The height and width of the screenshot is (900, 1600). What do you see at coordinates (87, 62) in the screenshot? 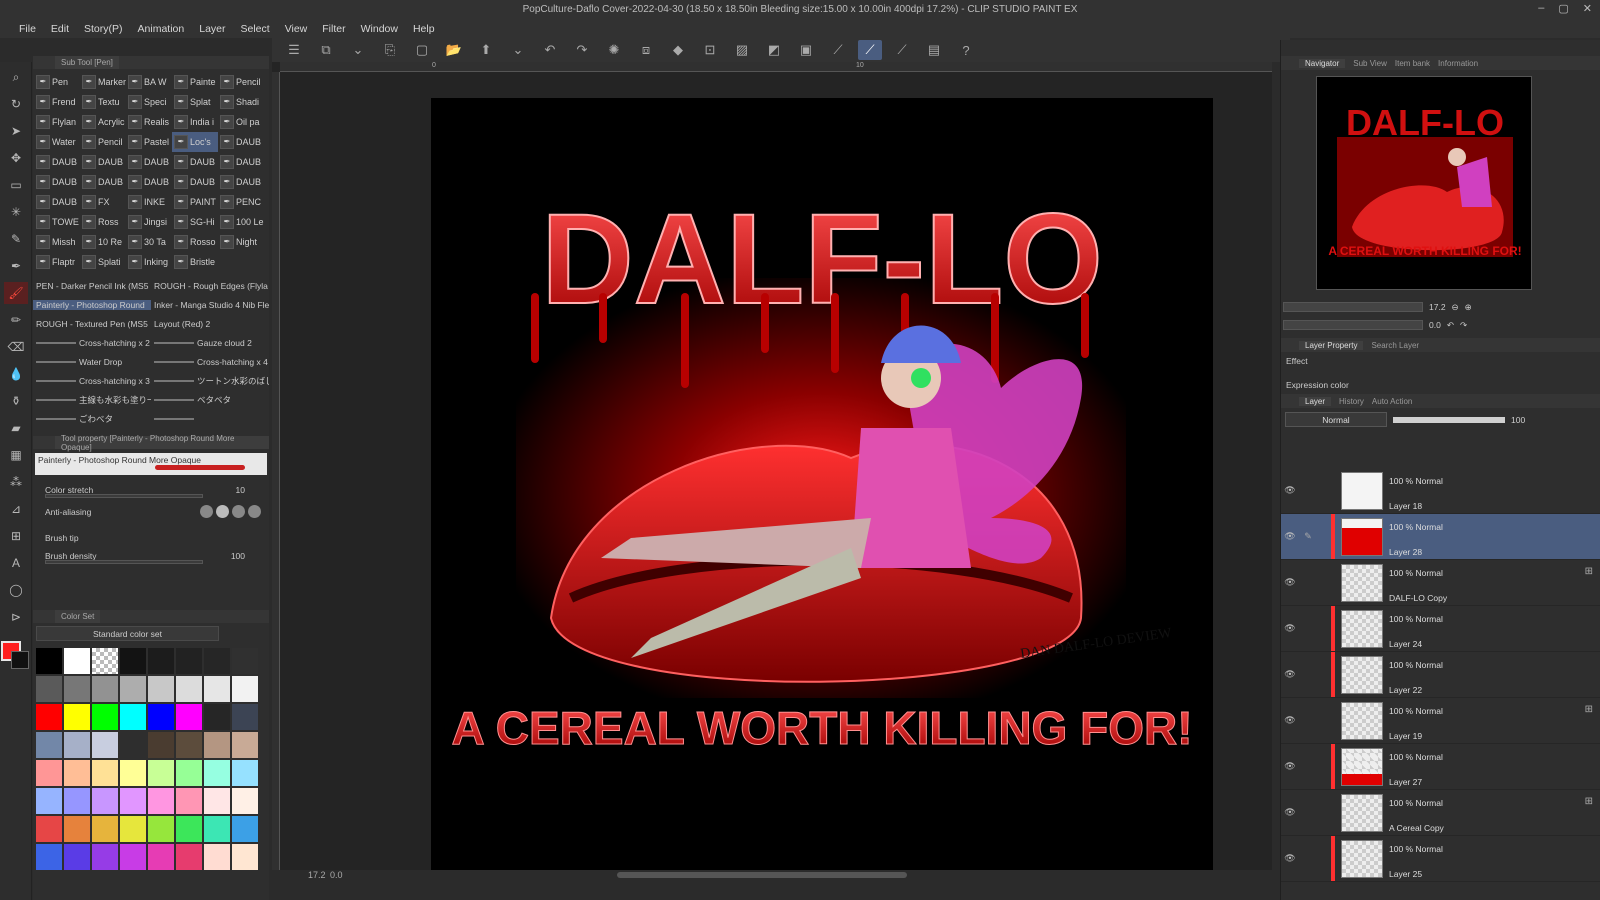
I see `sub-tool-tab: Sub Tool [Pen]` at bounding box center [87, 62].